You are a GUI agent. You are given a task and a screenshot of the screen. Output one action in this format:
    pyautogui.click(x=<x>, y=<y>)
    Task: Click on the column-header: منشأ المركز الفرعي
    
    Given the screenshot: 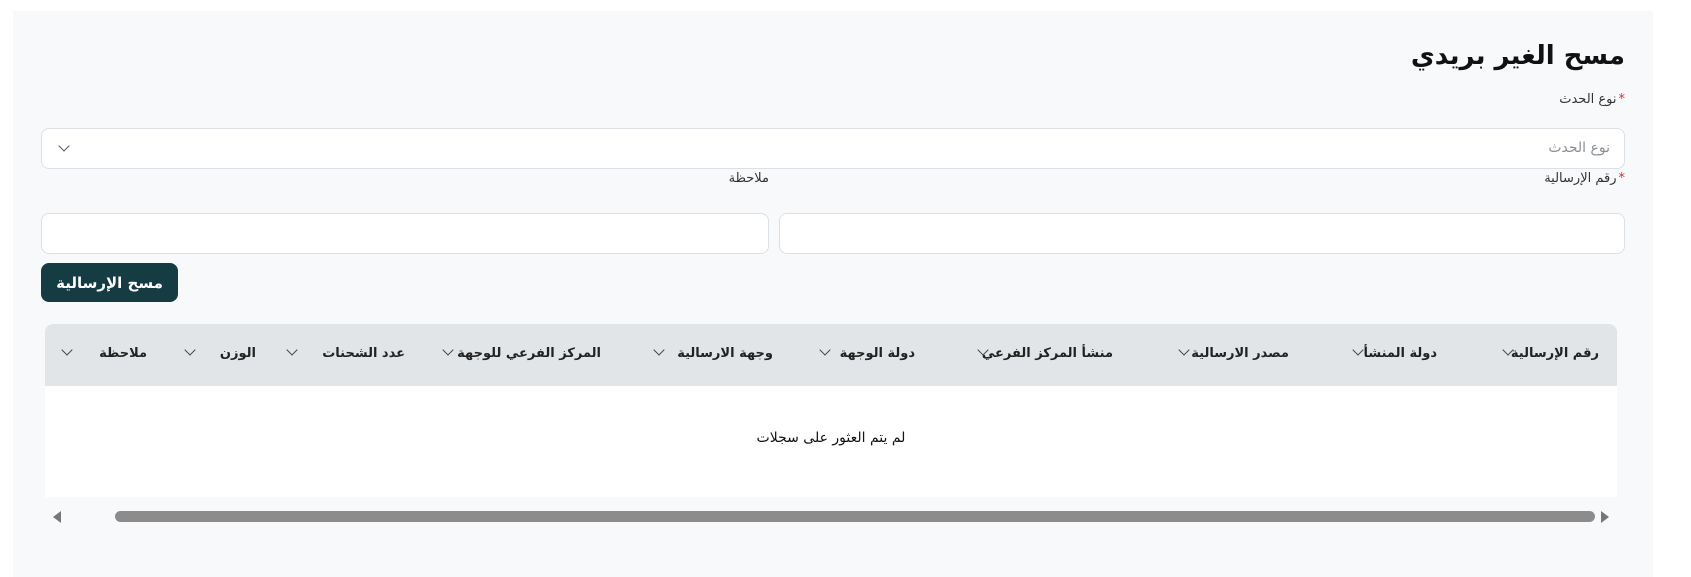 What is the action you would take?
    pyautogui.click(x=1045, y=355)
    